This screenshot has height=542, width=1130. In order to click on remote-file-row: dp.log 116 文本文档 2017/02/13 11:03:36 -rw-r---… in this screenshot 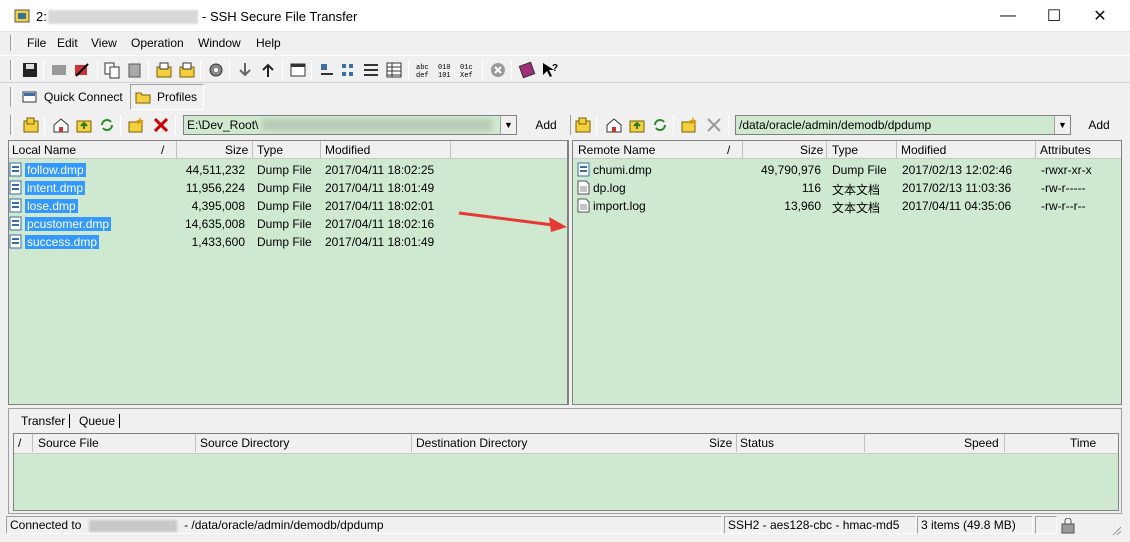, I will do `click(849, 188)`.